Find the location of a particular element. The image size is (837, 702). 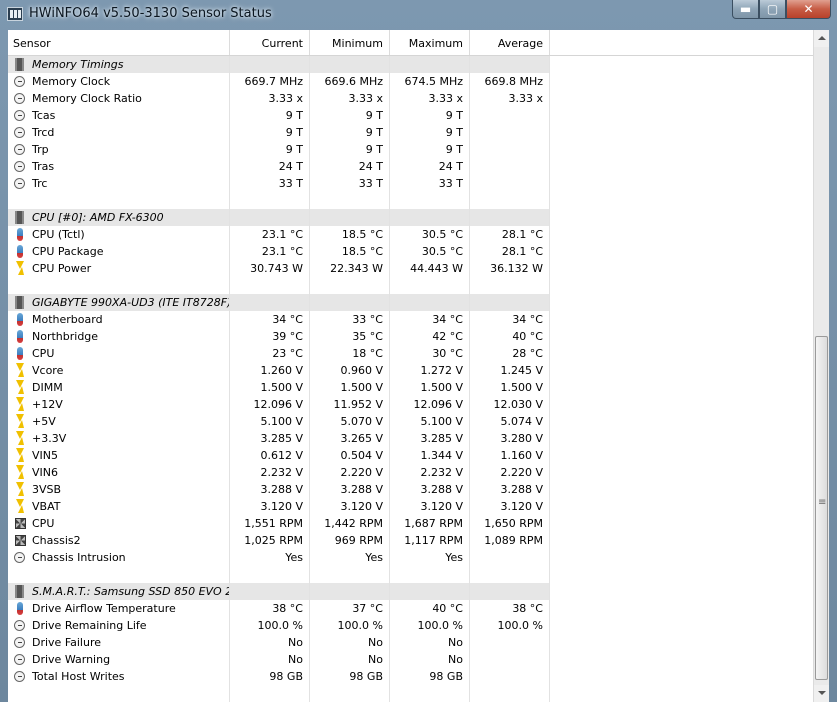

average-value: 34 °C is located at coordinates (510, 319).